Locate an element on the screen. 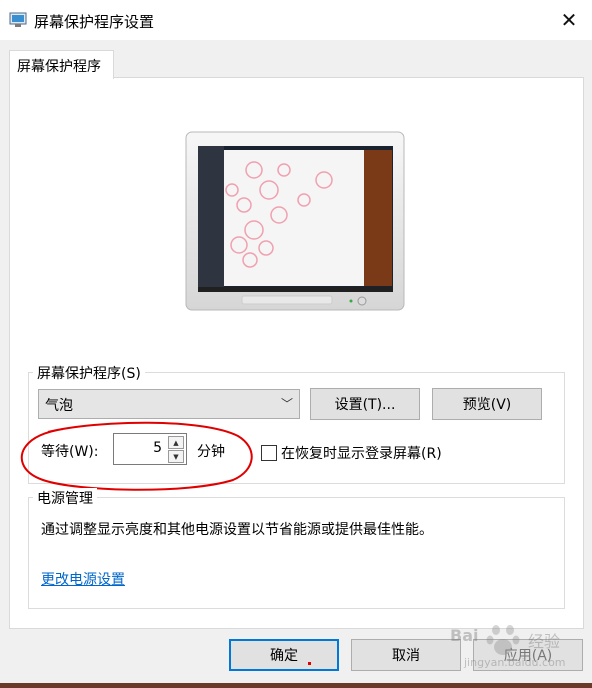 The width and height of the screenshot is (592, 688). ok-red-dot-mark is located at coordinates (309, 663).